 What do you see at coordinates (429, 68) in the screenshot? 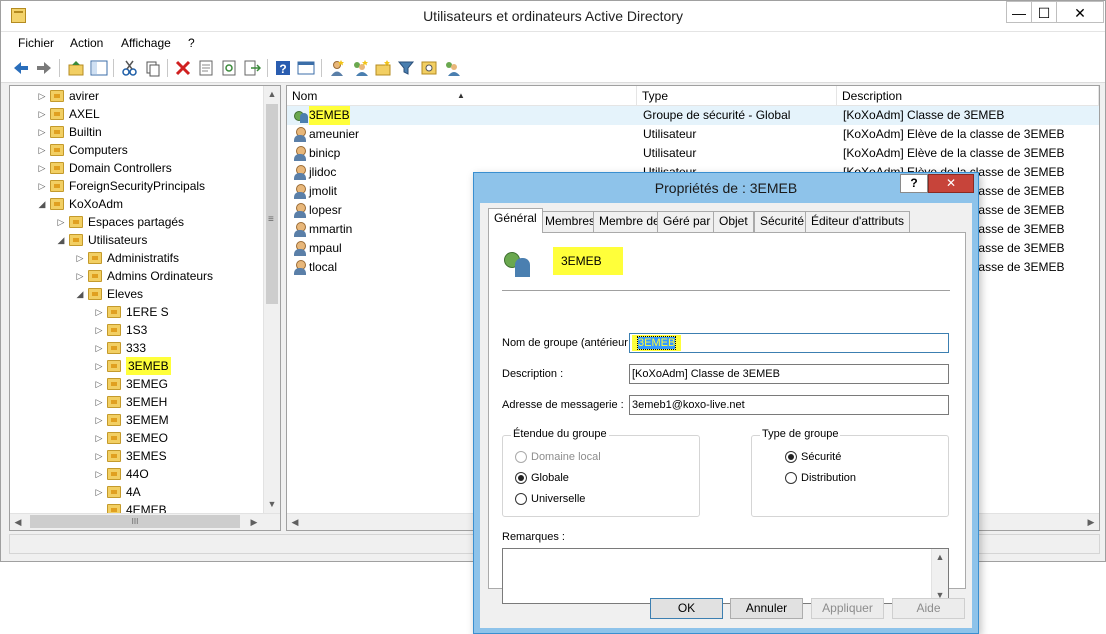
I see `find-icon` at bounding box center [429, 68].